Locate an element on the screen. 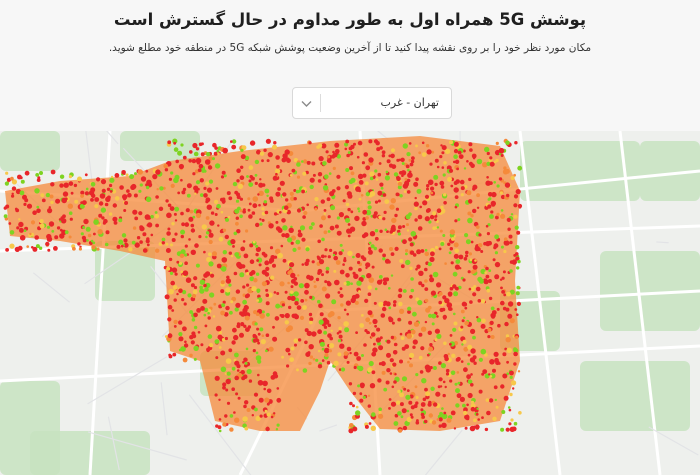  chevron-down-icon is located at coordinates (306, 103).